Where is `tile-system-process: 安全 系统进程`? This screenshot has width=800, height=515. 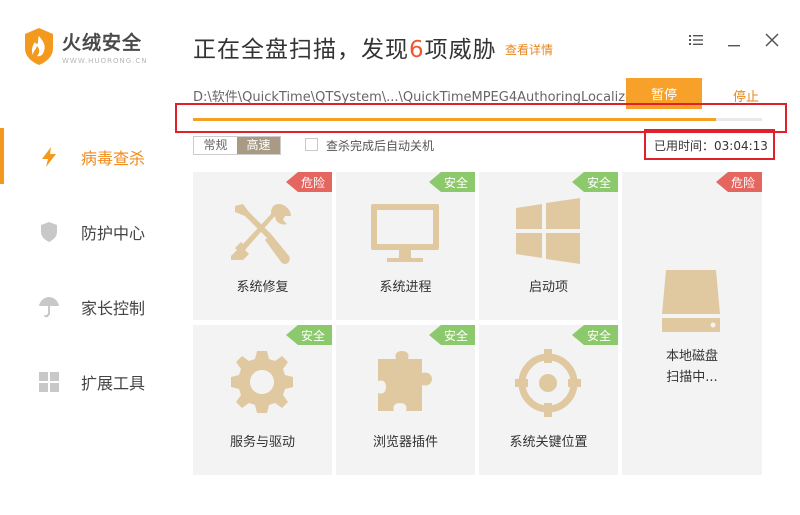
tile-system-process: 安全 系统进程 is located at coordinates (405, 246).